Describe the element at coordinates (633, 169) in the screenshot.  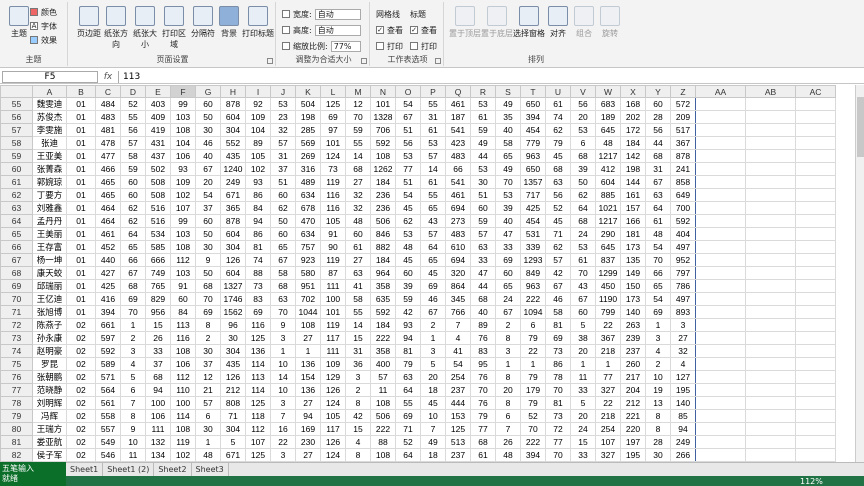
I see `cell: 198` at that location.